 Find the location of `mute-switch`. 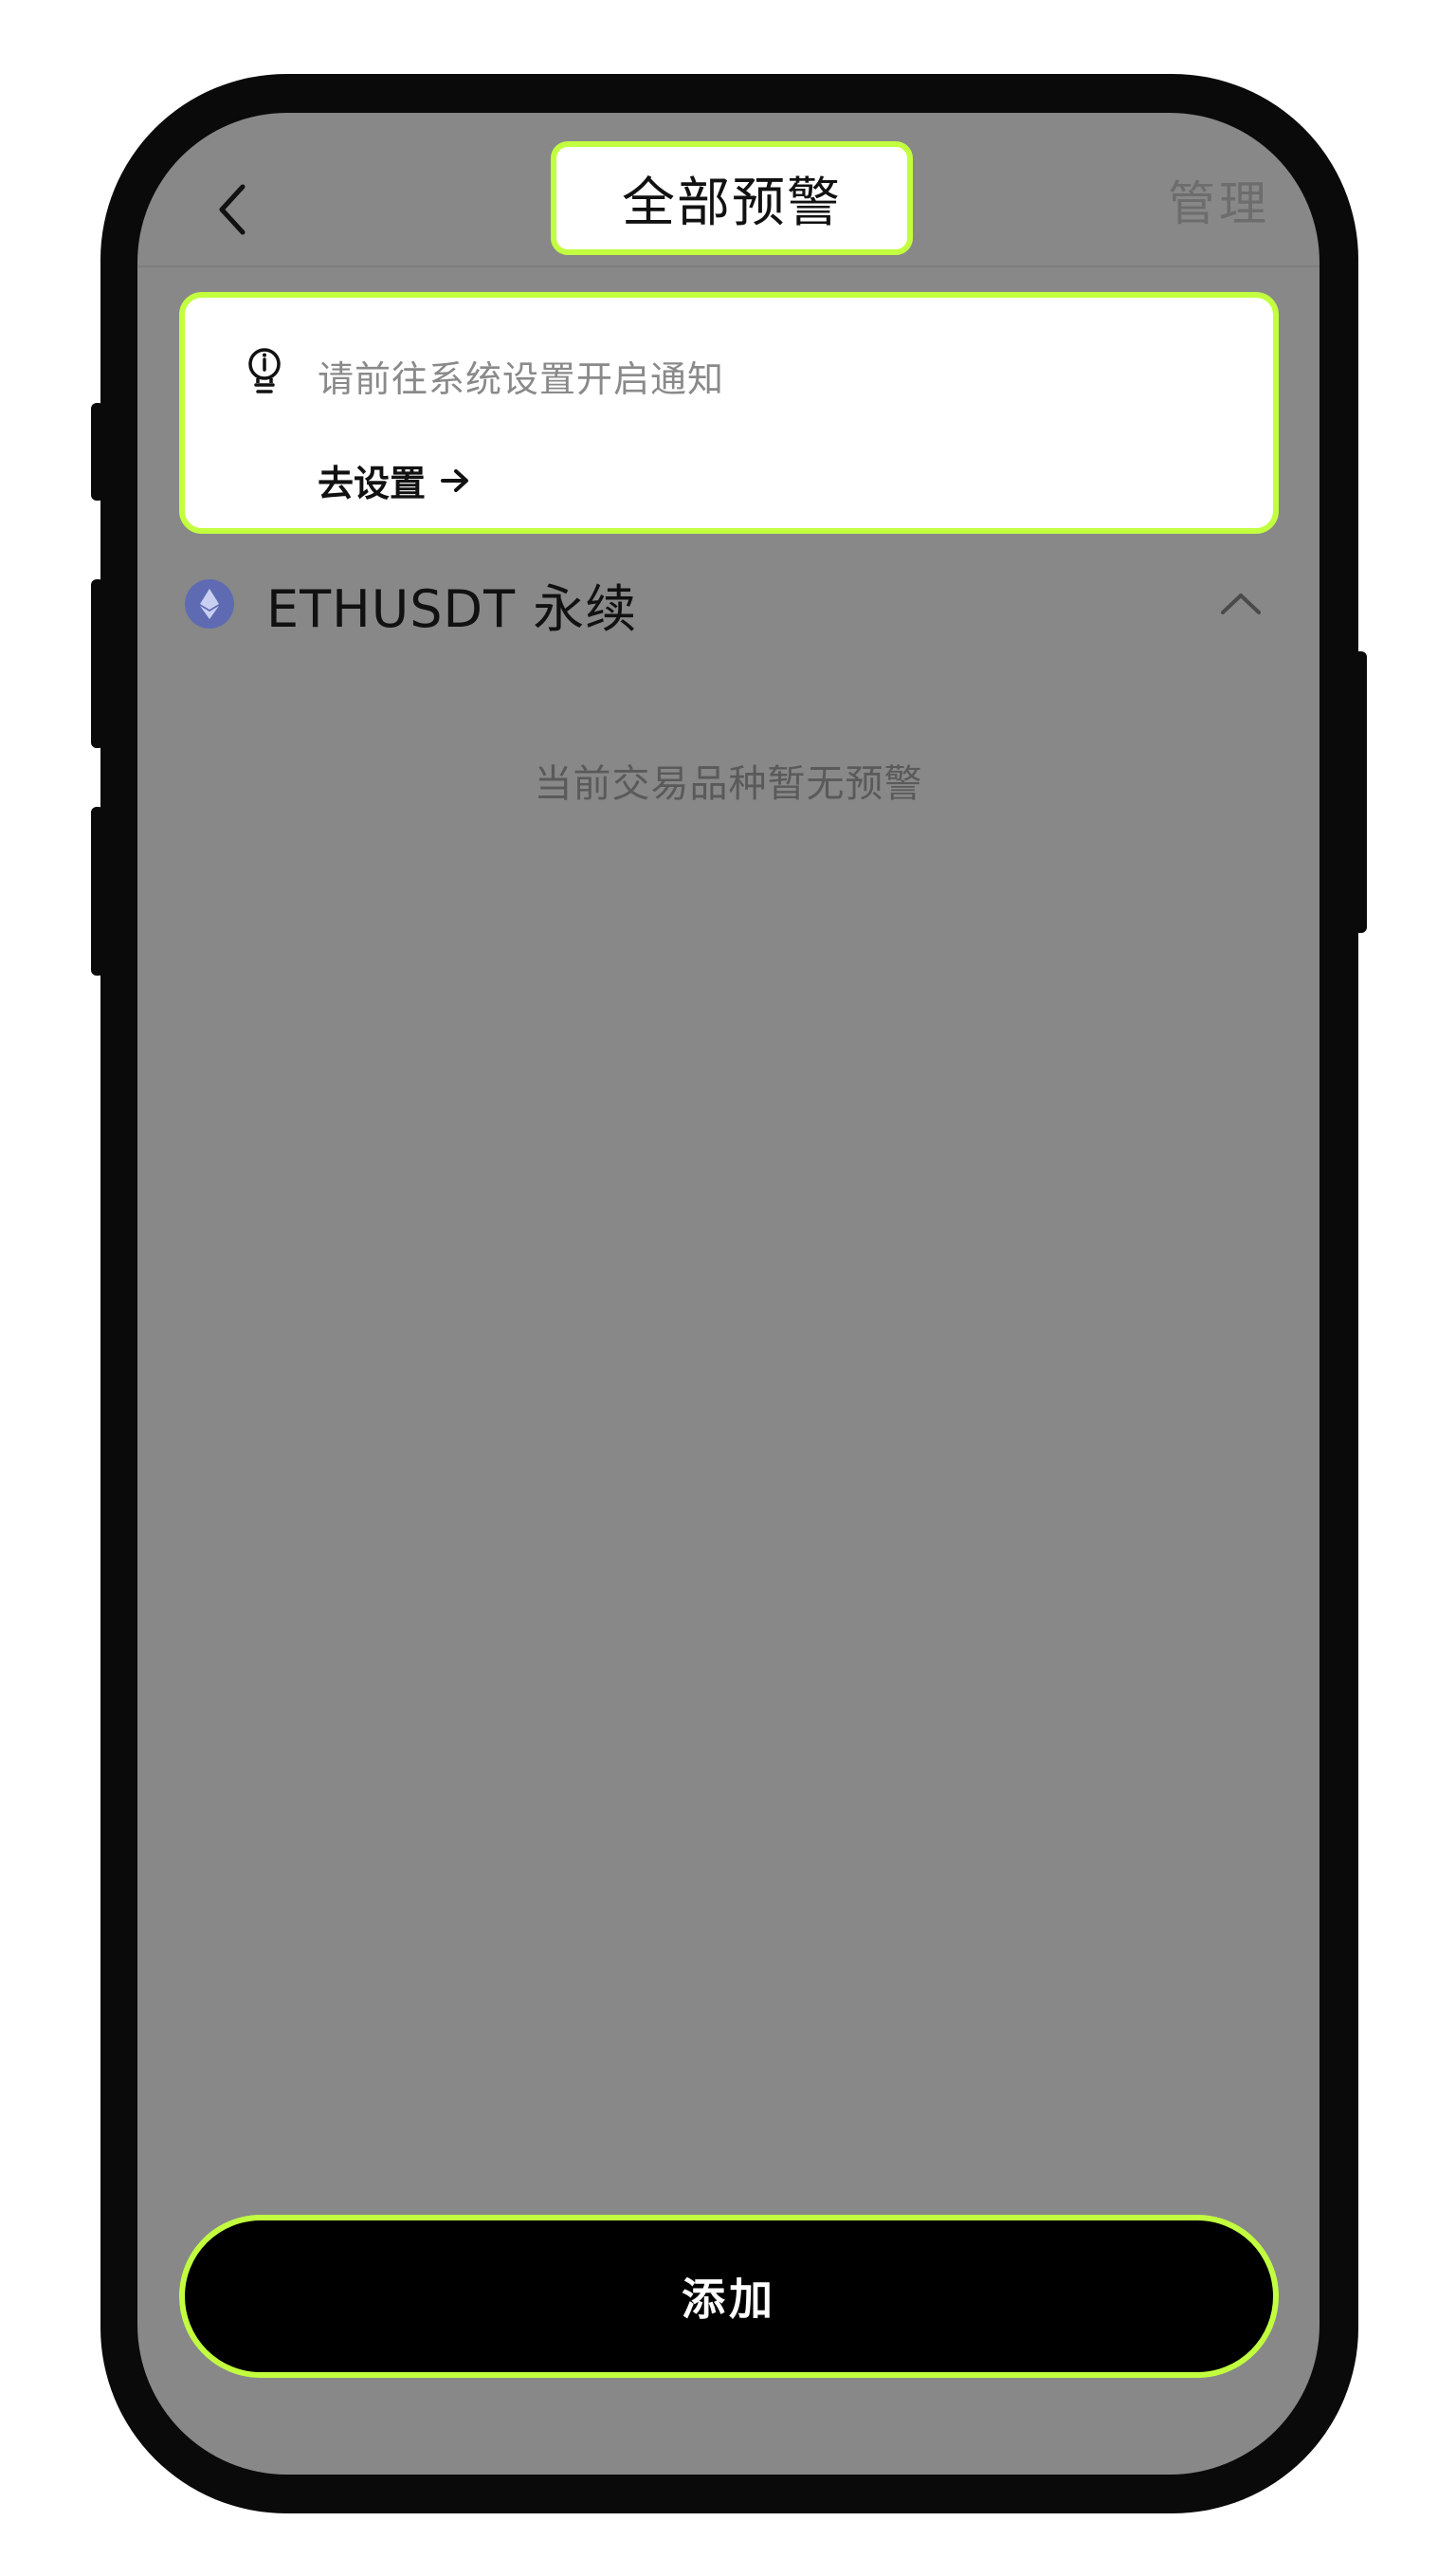

mute-switch is located at coordinates (97, 452).